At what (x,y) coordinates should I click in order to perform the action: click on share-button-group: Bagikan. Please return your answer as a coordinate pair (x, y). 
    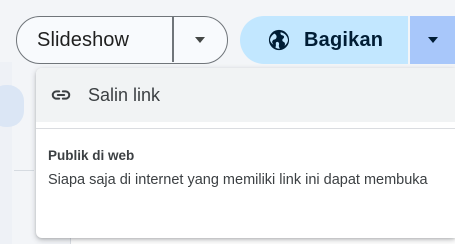
    Looking at the image, I should click on (347, 40).